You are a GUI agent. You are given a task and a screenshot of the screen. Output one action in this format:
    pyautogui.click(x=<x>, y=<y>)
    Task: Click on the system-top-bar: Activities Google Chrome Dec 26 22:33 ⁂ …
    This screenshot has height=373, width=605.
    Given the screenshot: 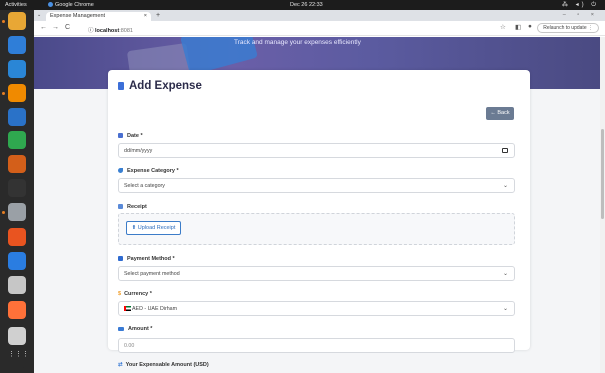 What is the action you would take?
    pyautogui.click(x=302, y=5)
    